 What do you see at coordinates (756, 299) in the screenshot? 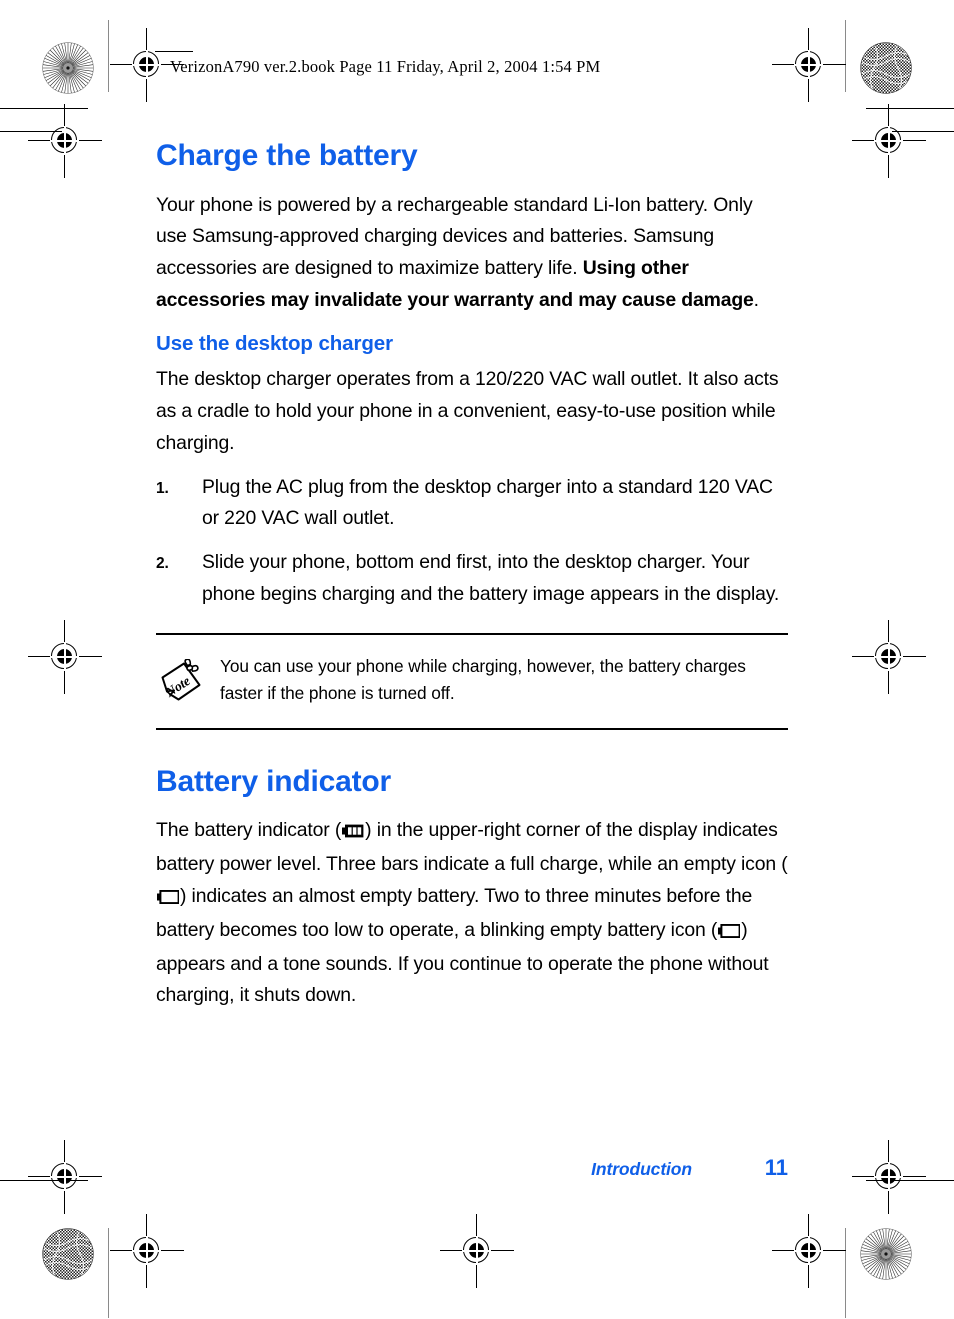
I see `intro-tail: .` at bounding box center [756, 299].